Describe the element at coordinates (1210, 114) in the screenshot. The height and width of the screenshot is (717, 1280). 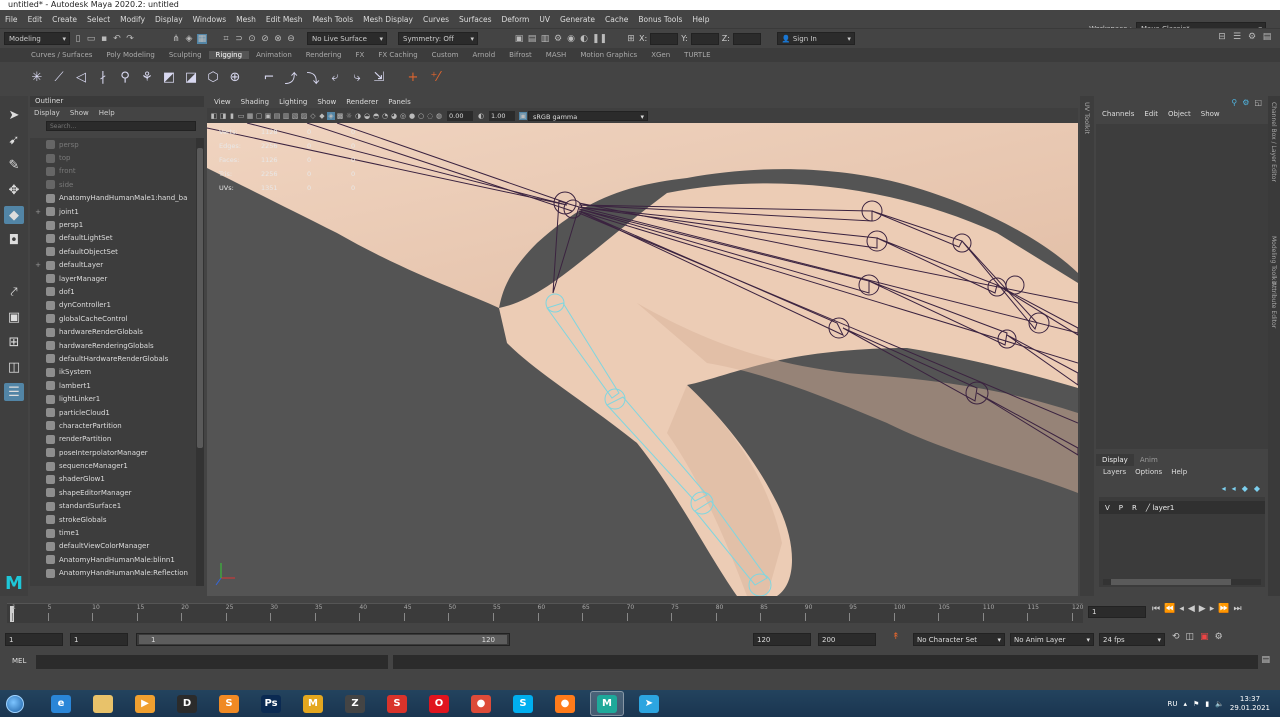
I see `channel-menu-show: Show` at that location.